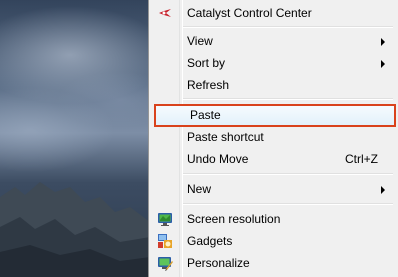  Describe the element at coordinates (249, 13) in the screenshot. I see `menu-item-label: Catalyst Control Center` at that location.